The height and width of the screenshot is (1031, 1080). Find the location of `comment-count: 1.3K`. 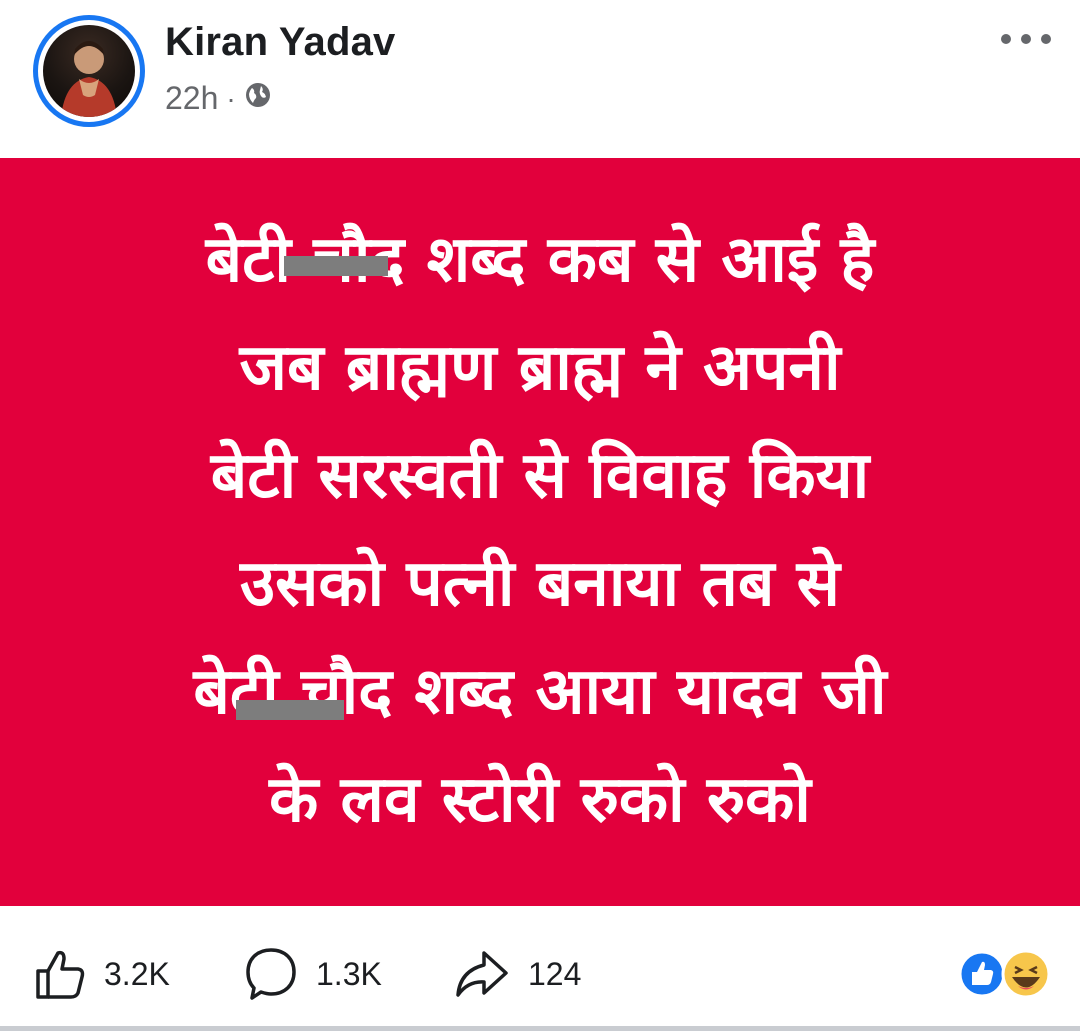

comment-count: 1.3K is located at coordinates (349, 973).